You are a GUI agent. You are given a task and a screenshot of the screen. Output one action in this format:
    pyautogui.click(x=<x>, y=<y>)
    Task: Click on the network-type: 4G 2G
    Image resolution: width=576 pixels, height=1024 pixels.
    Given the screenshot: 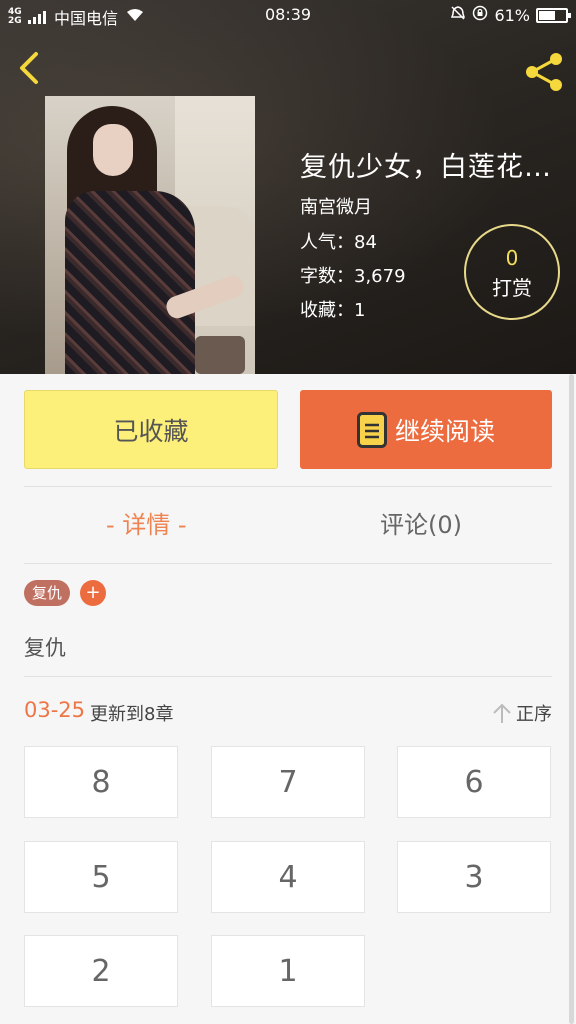 What is the action you would take?
    pyautogui.click(x=15, y=16)
    